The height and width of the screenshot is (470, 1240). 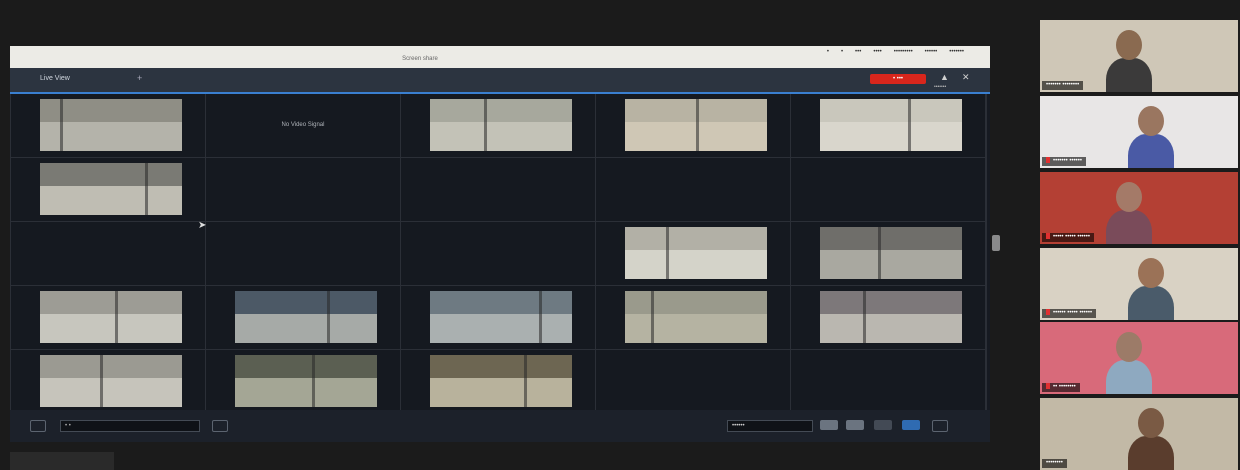 I want to click on participant-tile: ••••••• ••••••, so click(x=1139, y=132).